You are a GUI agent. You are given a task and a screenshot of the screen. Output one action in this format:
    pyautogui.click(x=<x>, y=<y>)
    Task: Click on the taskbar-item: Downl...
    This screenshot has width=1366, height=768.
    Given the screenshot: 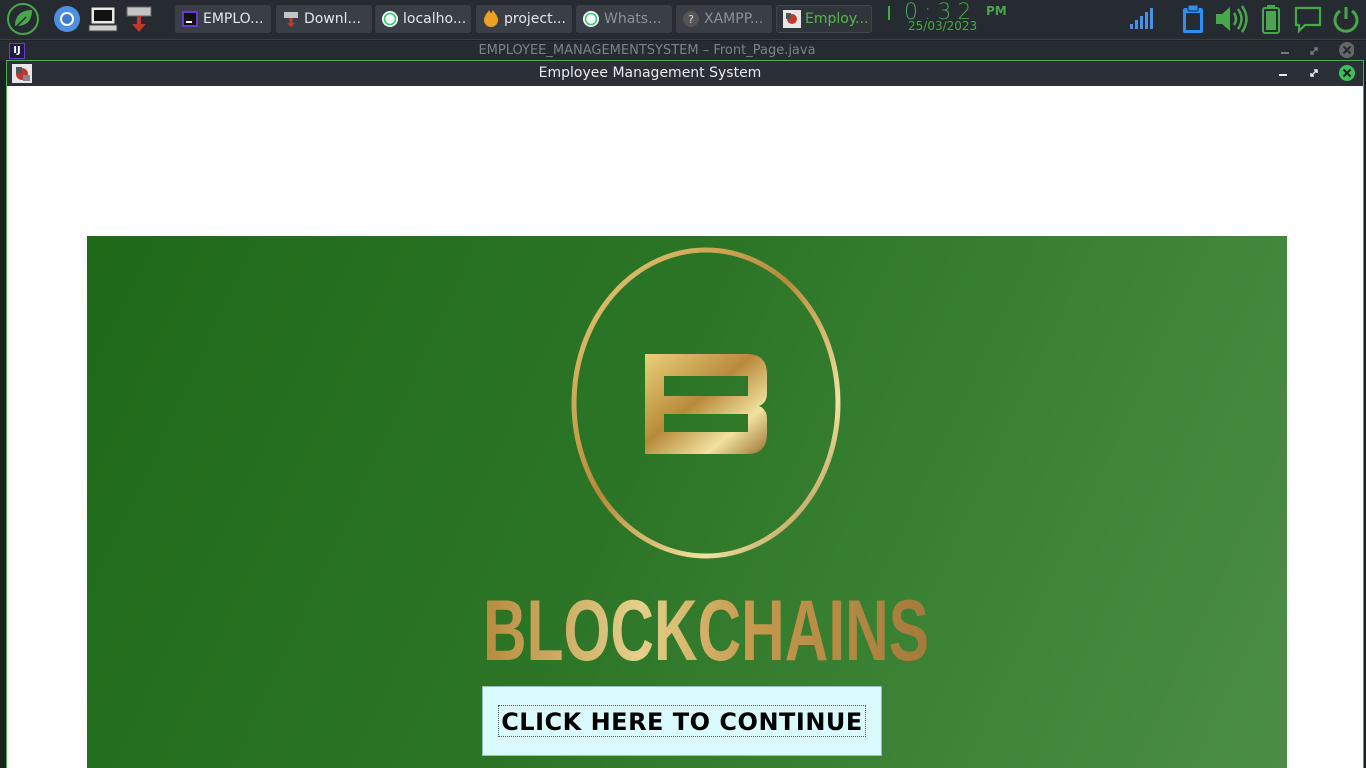 What is the action you would take?
    pyautogui.click(x=324, y=19)
    